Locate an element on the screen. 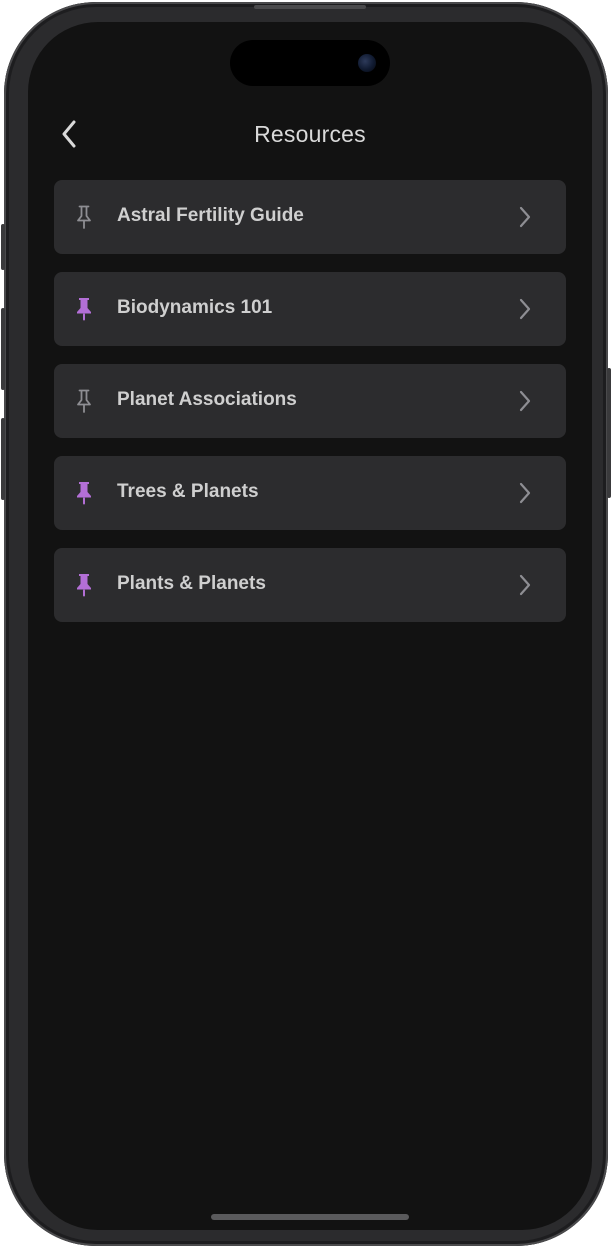 This screenshot has height=1248, width=612. resource-row: Biodynamics 101 is located at coordinates (310, 309).